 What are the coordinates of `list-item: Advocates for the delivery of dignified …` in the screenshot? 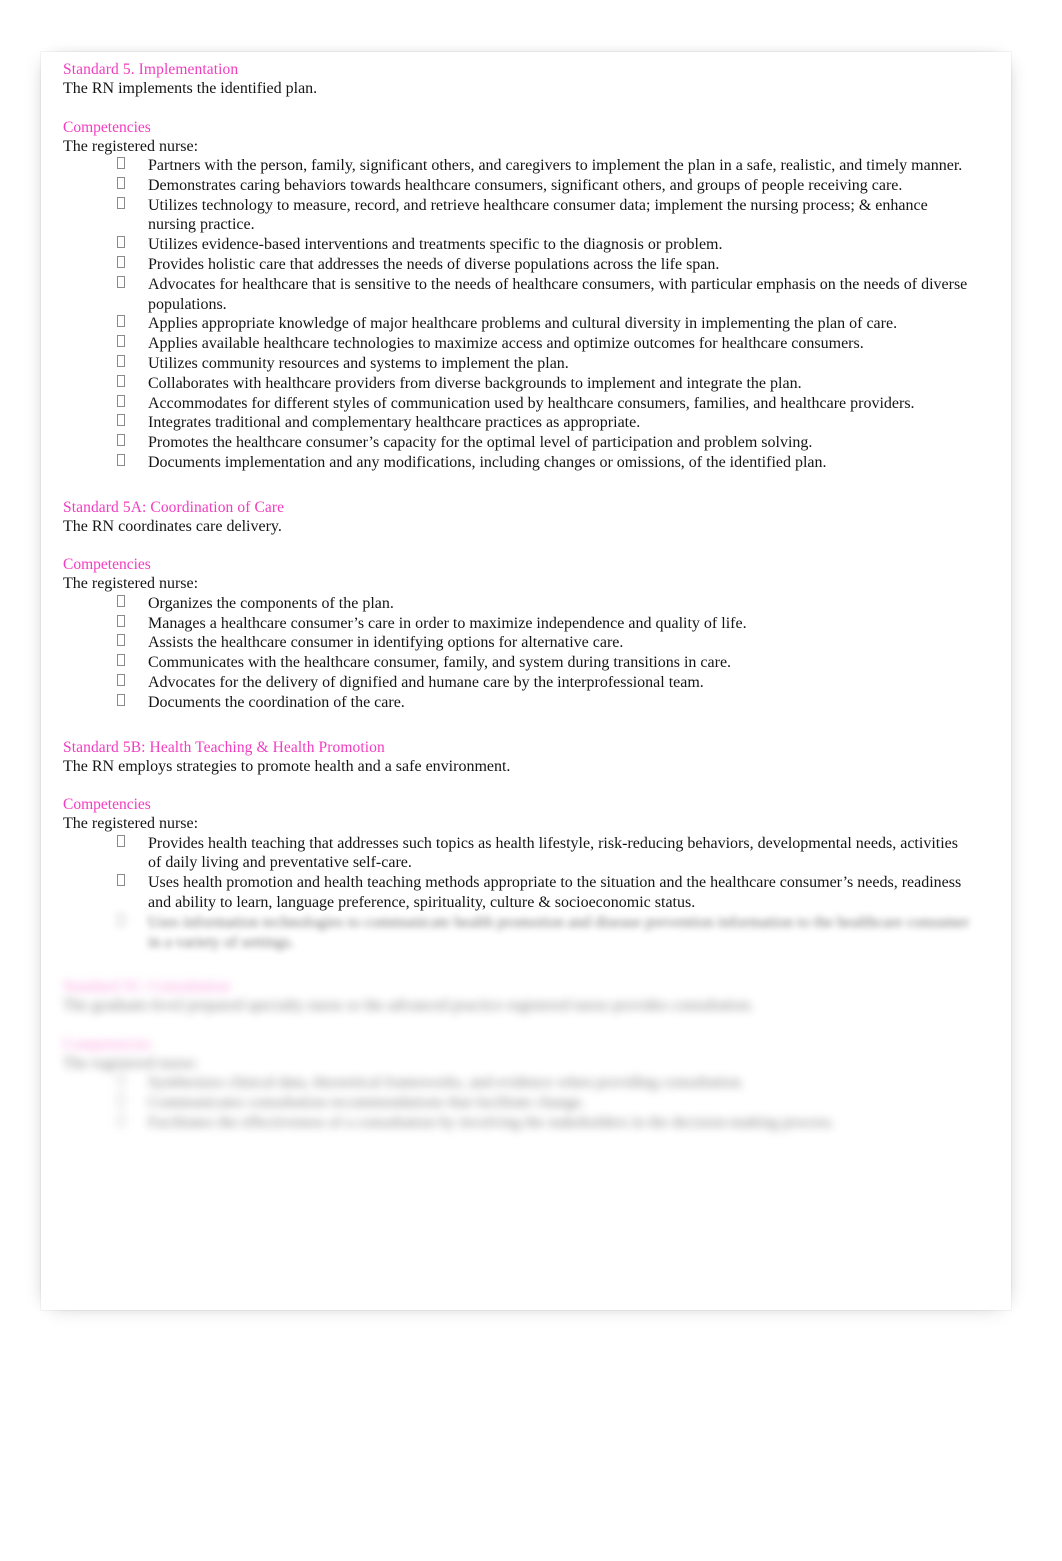 It's located at (518, 683).